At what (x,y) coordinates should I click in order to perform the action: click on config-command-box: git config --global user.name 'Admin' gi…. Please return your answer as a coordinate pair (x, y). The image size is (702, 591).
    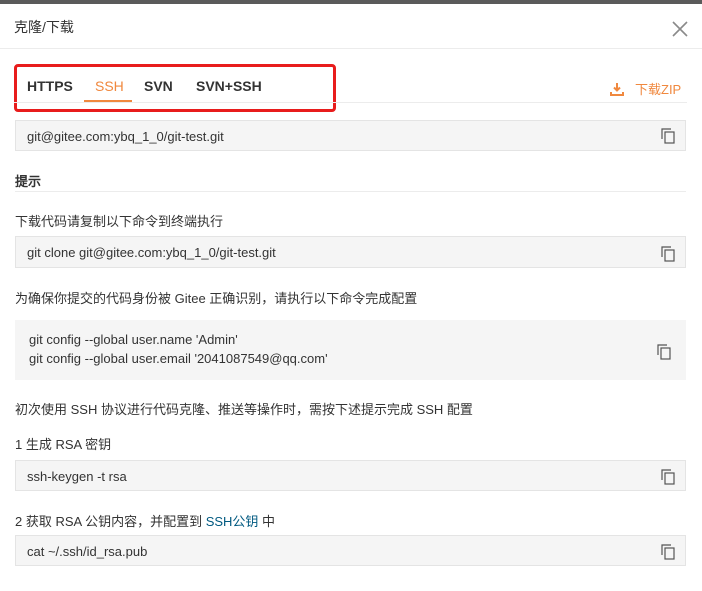
    Looking at the image, I should click on (350, 350).